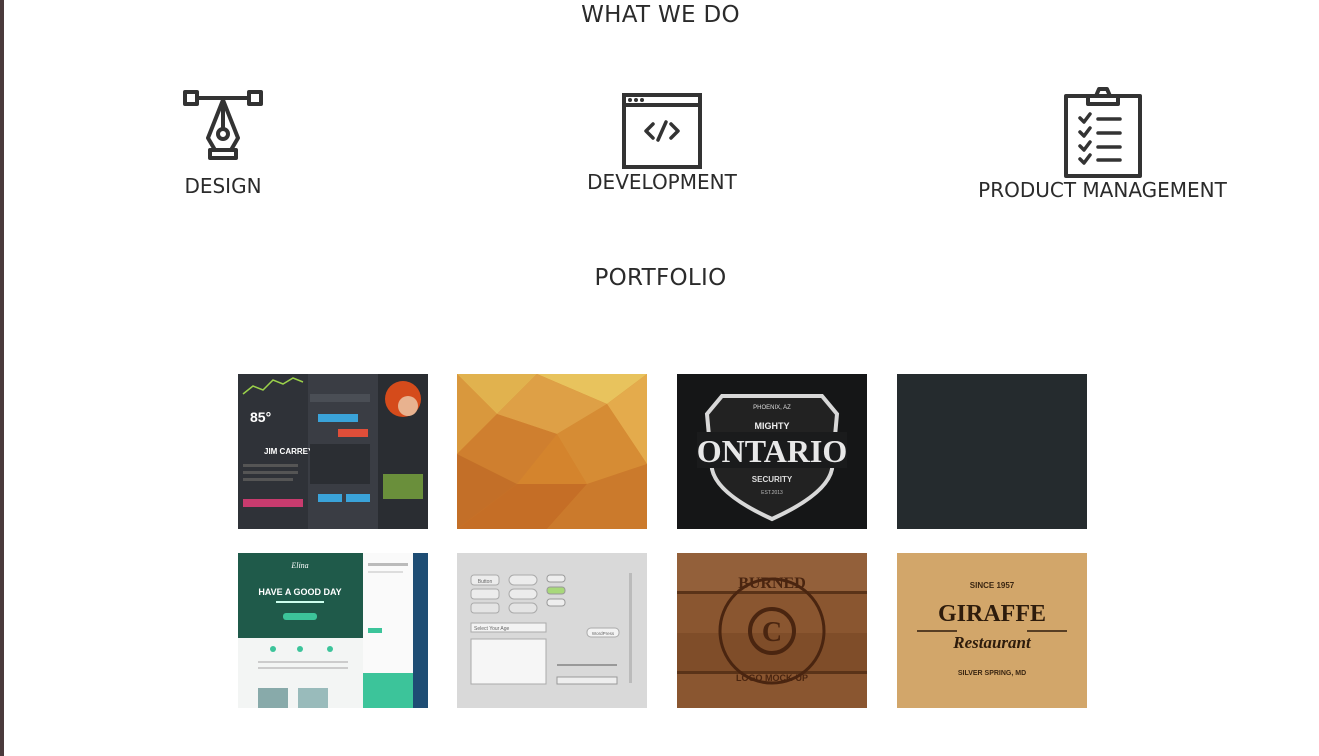 Image resolution: width=1319 pixels, height=756 pixels. I want to click on svg-text: C, so click(772, 632).